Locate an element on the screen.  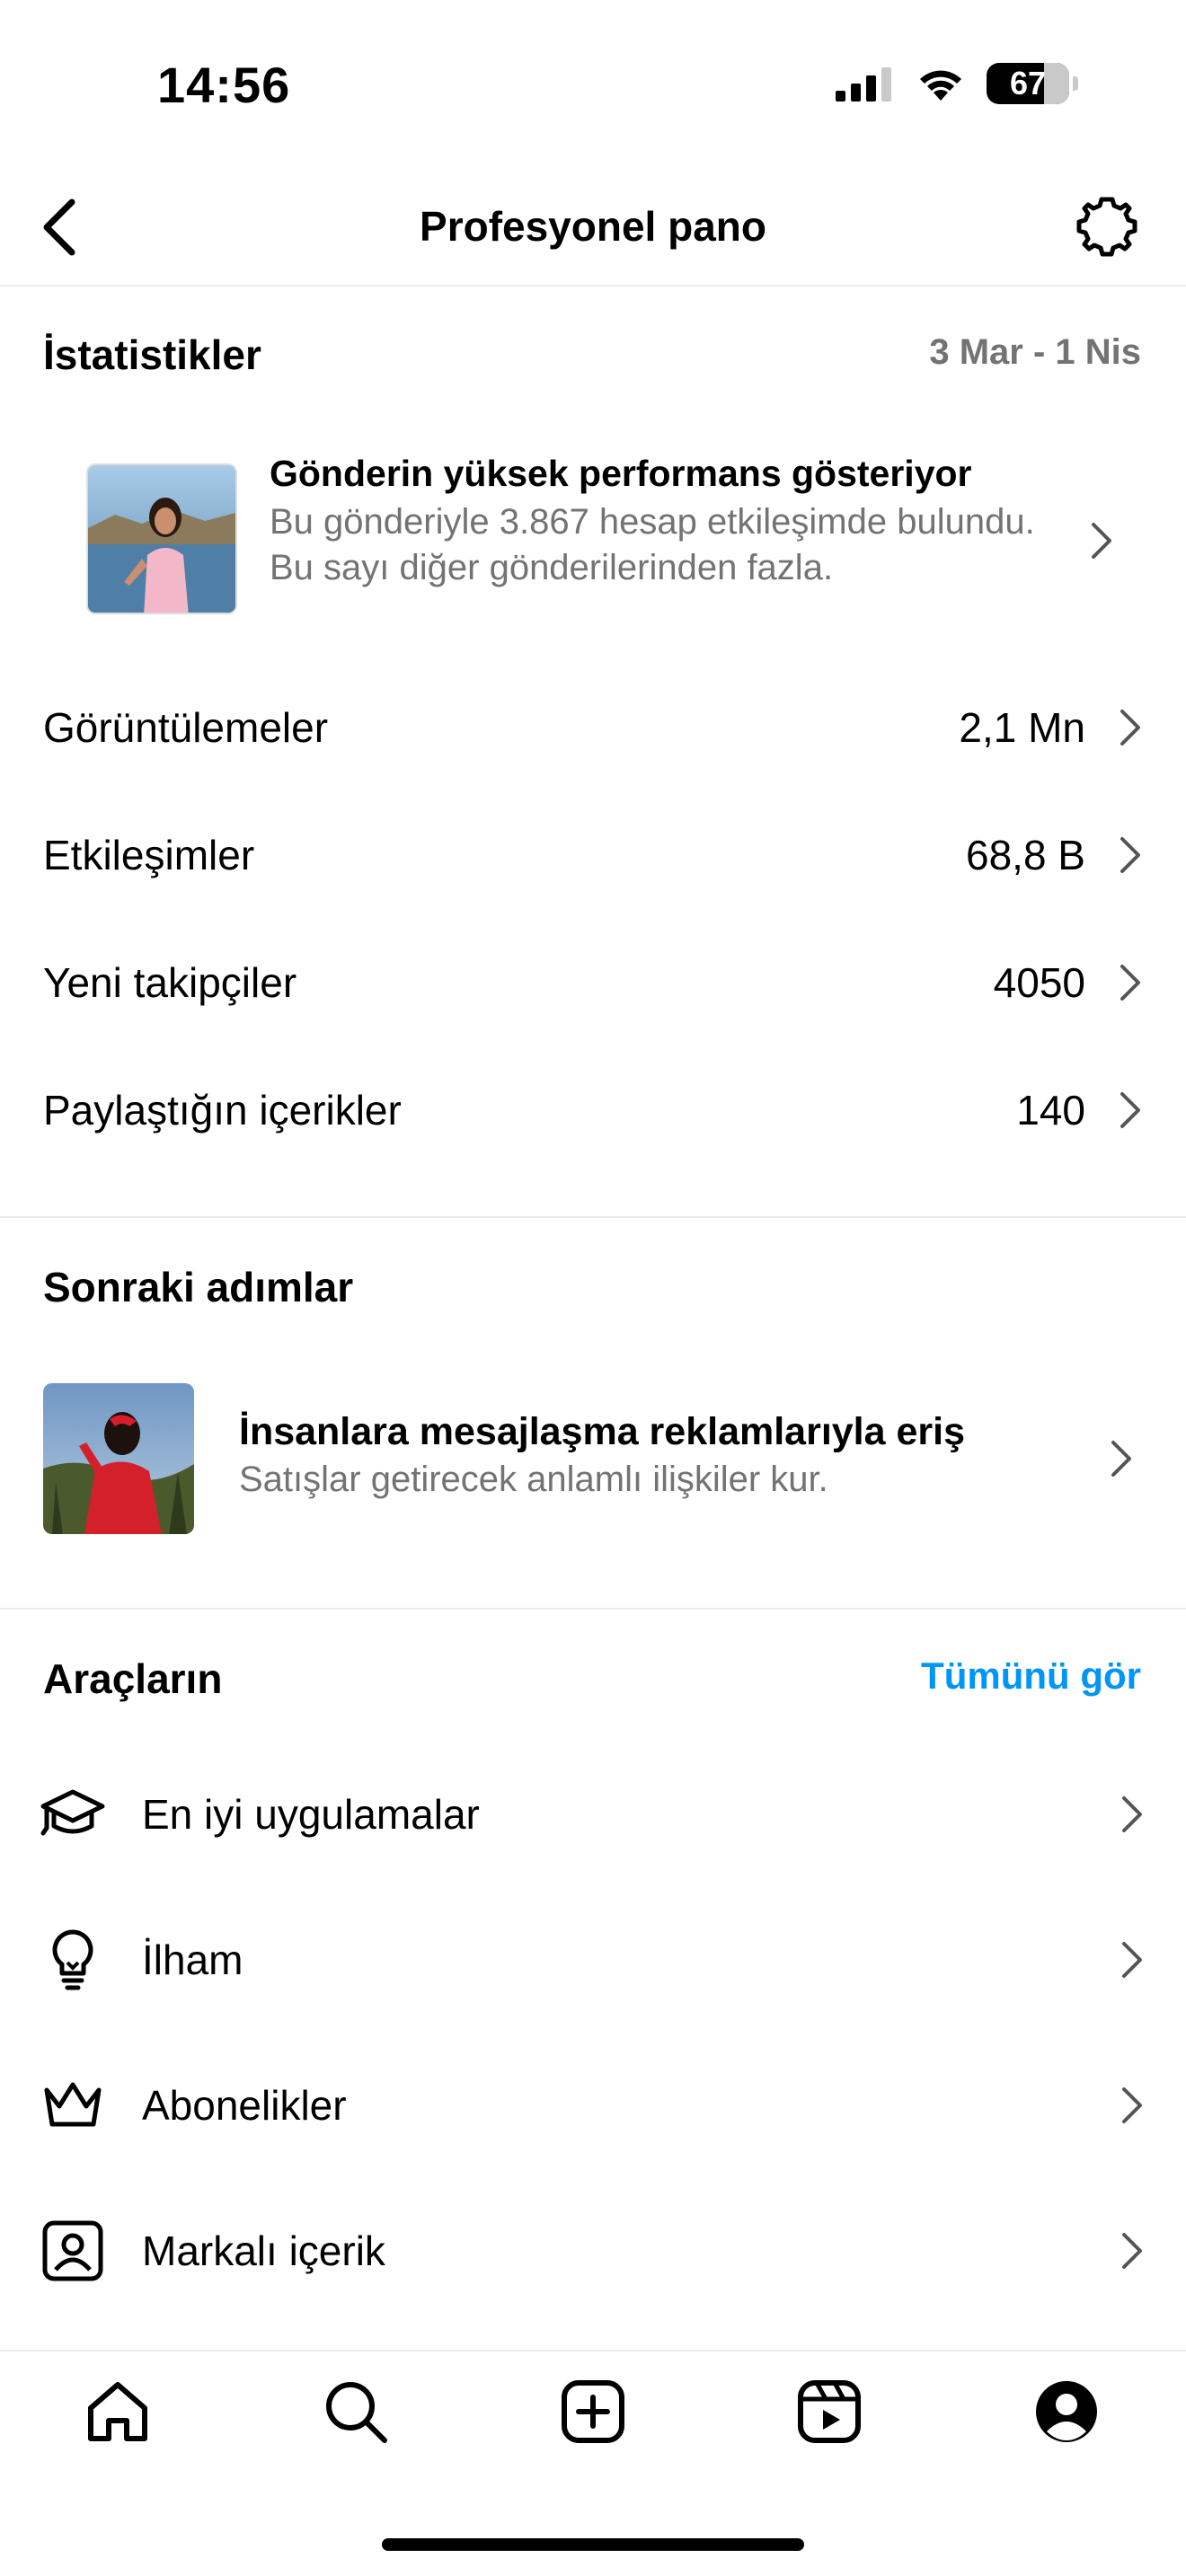
next-step-chevron is located at coordinates (1121, 1461).